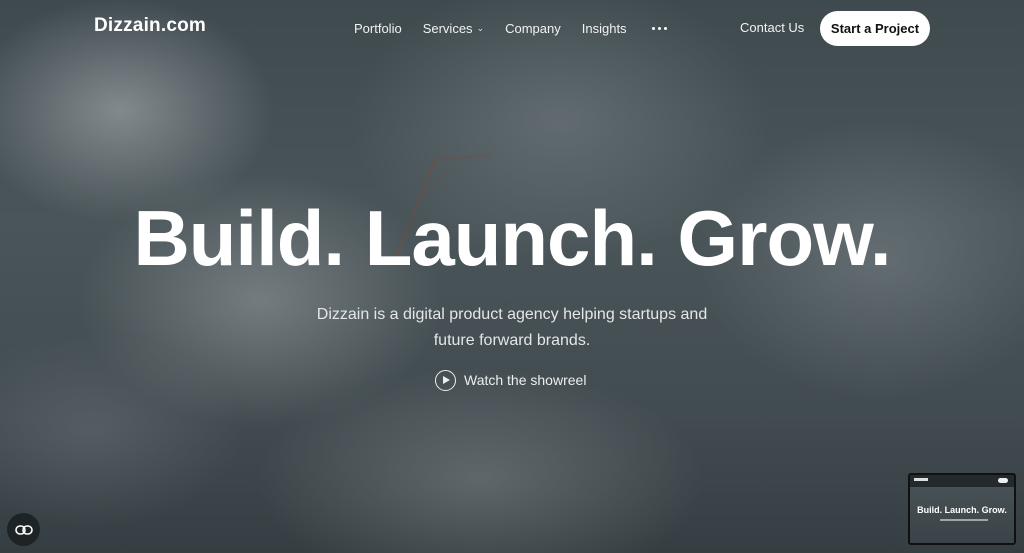 This screenshot has width=1024, height=553. I want to click on nav-company: Company, so click(533, 28).